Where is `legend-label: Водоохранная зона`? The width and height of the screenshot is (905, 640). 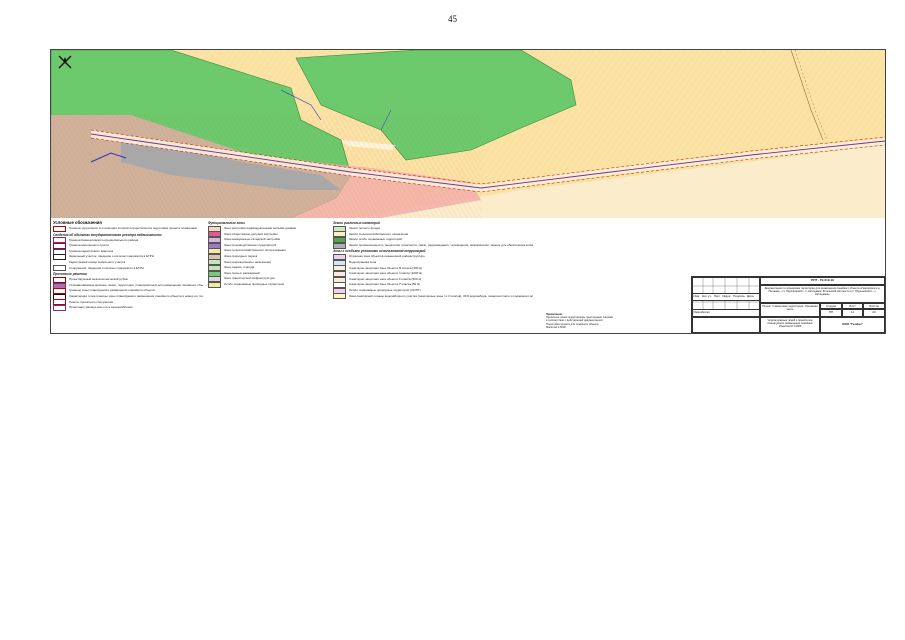 legend-label: Водоохранная зона is located at coordinates (363, 263).